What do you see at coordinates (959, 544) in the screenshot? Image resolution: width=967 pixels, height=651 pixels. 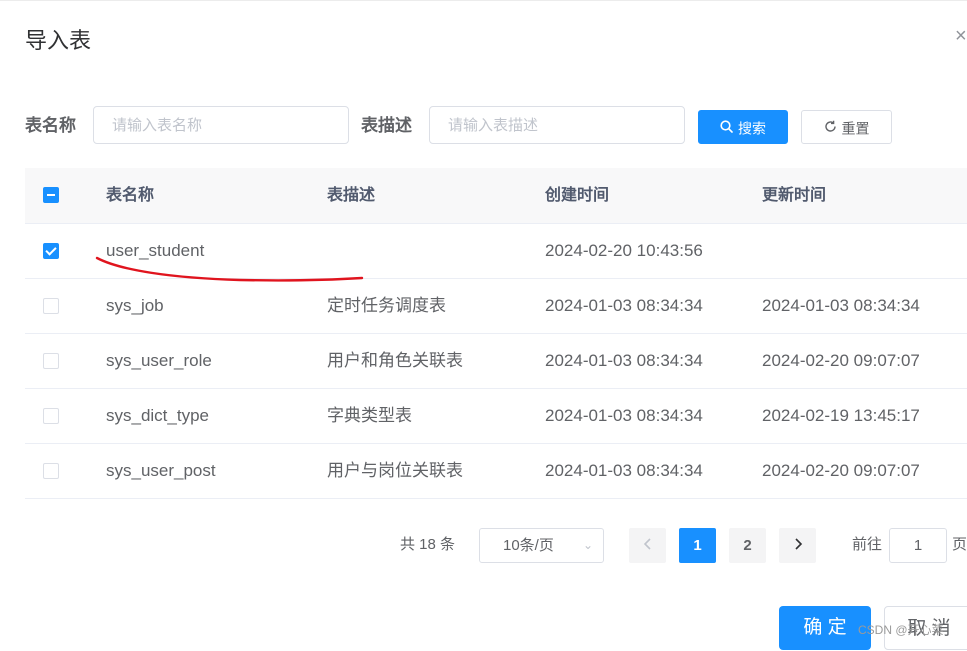 I see `goto-suffix: 页` at bounding box center [959, 544].